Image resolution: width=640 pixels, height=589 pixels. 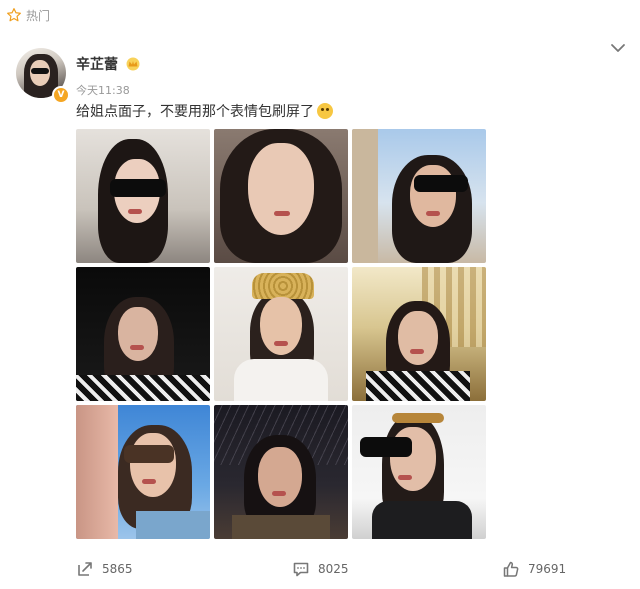 I want to click on repost-button: 5865, so click(x=104, y=569).